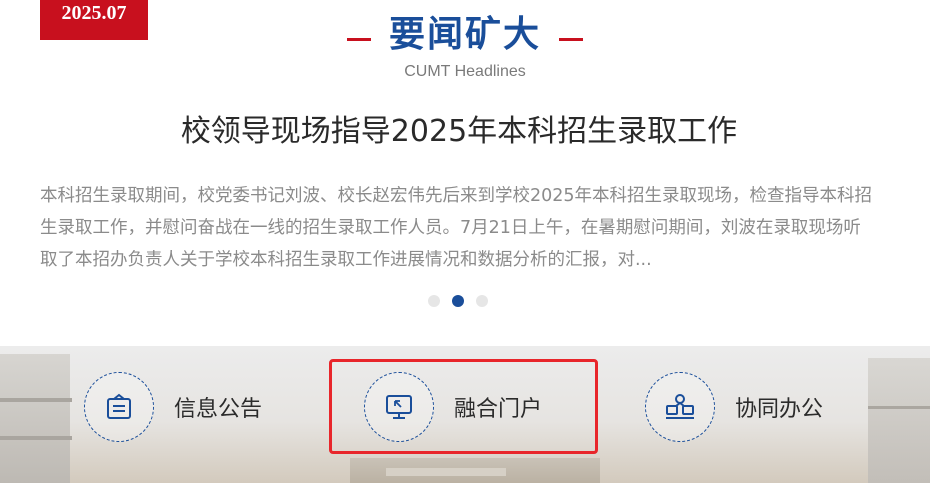  I want to click on carousel-pagination, so click(464, 301).